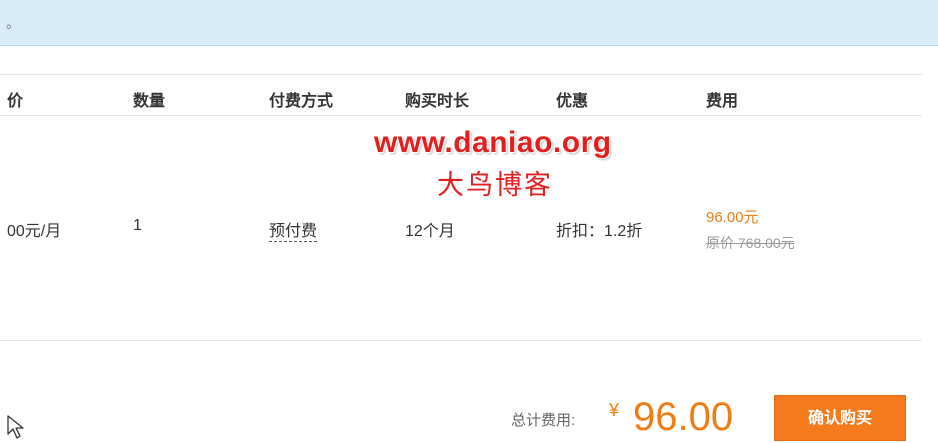  What do you see at coordinates (614, 410) in the screenshot?
I see `currency-symbol: ¥` at bounding box center [614, 410].